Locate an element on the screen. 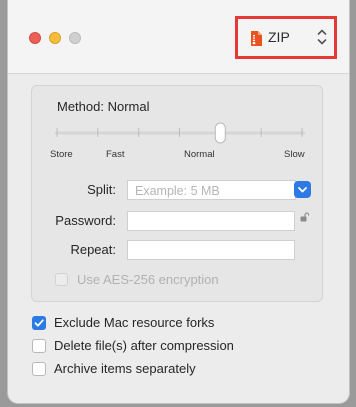 The width and height of the screenshot is (356, 407). checkbox-label: Archive items separately is located at coordinates (125, 368).